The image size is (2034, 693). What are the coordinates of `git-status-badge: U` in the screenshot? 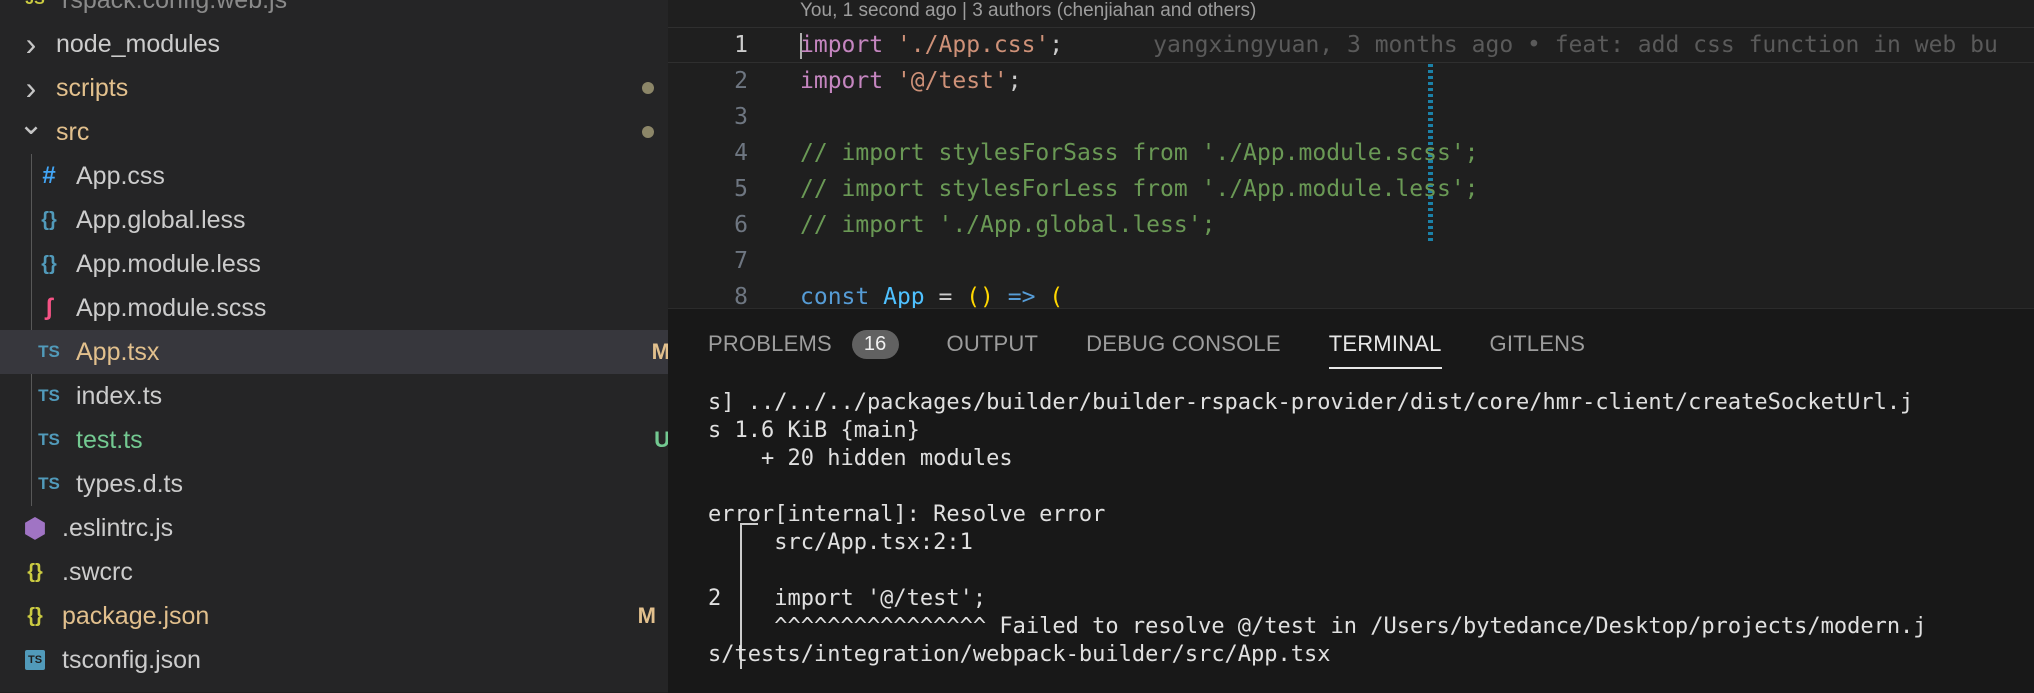 It's located at (661, 439).